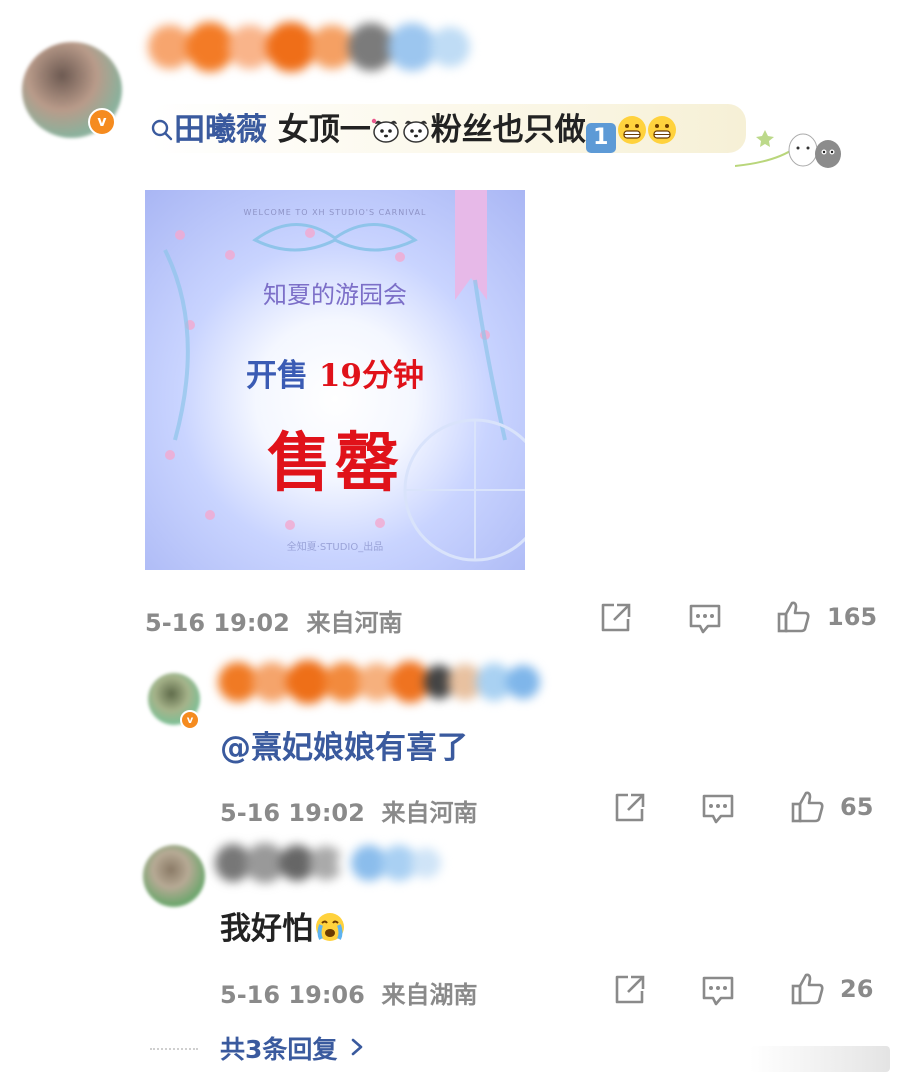  What do you see at coordinates (820, 1059) in the screenshot?
I see `watermark` at bounding box center [820, 1059].